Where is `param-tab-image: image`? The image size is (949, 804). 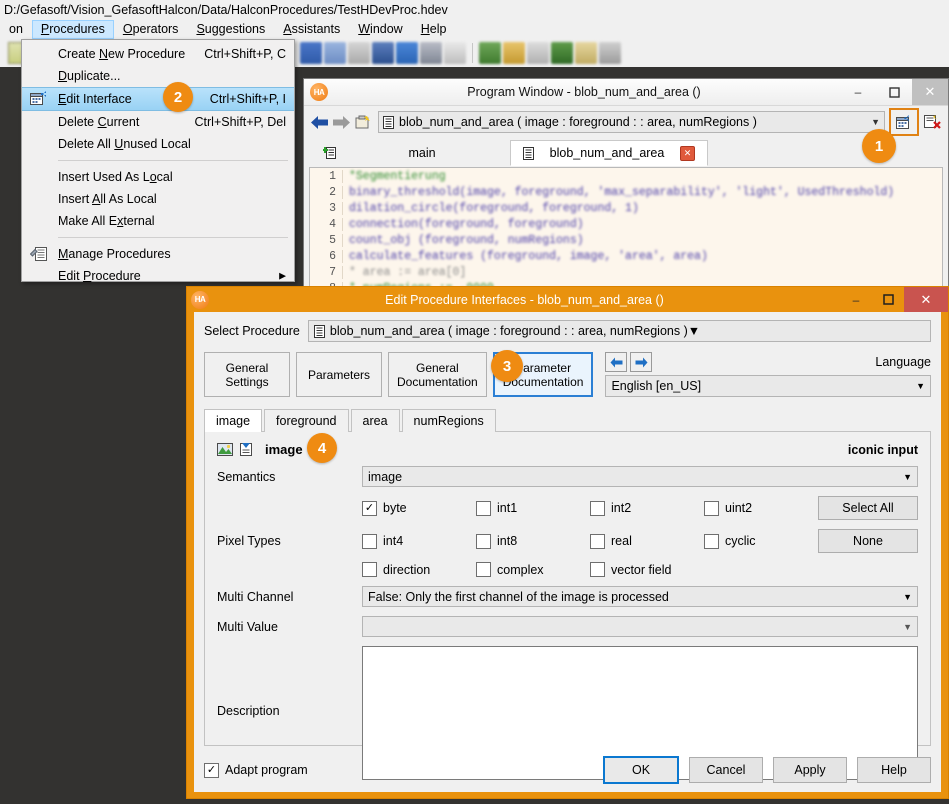 param-tab-image: image is located at coordinates (233, 420).